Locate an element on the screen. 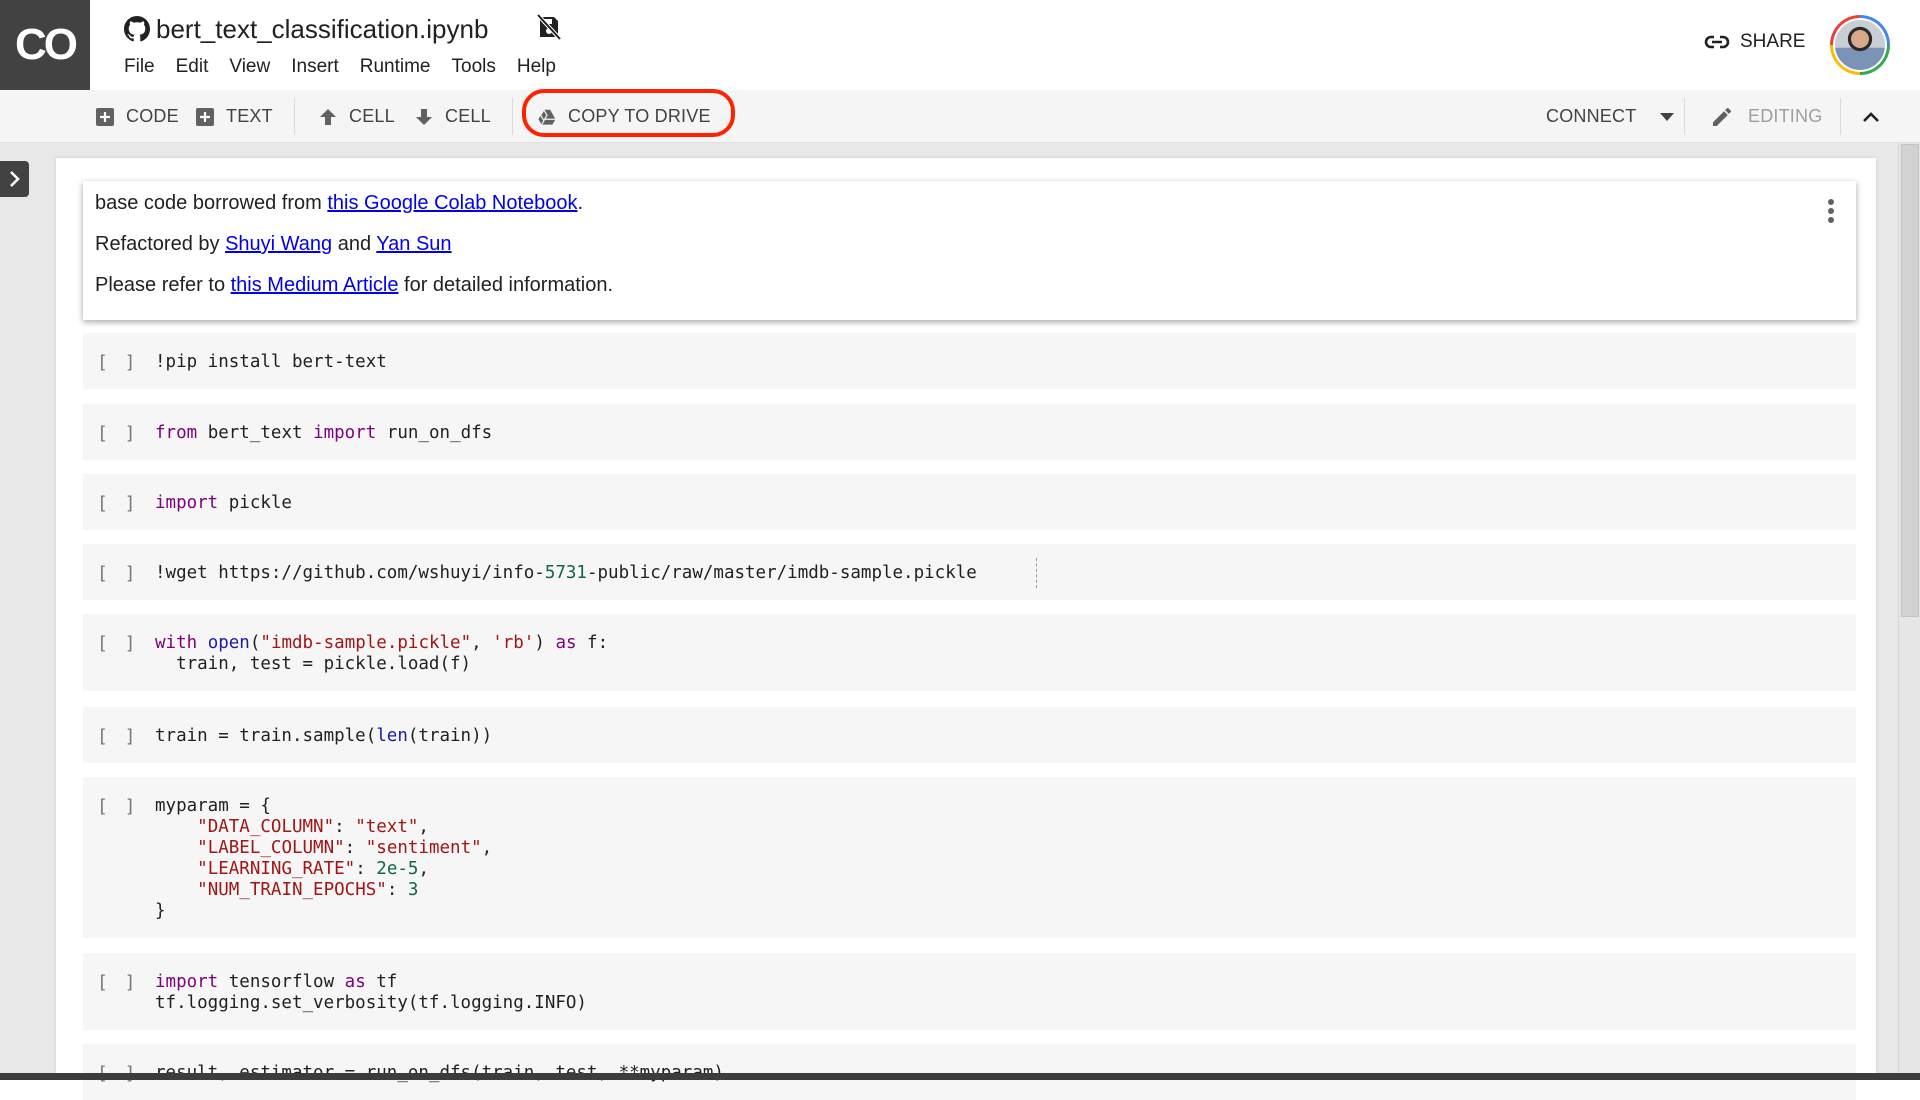 The height and width of the screenshot is (1100, 1920). link-icon is located at coordinates (1717, 42).